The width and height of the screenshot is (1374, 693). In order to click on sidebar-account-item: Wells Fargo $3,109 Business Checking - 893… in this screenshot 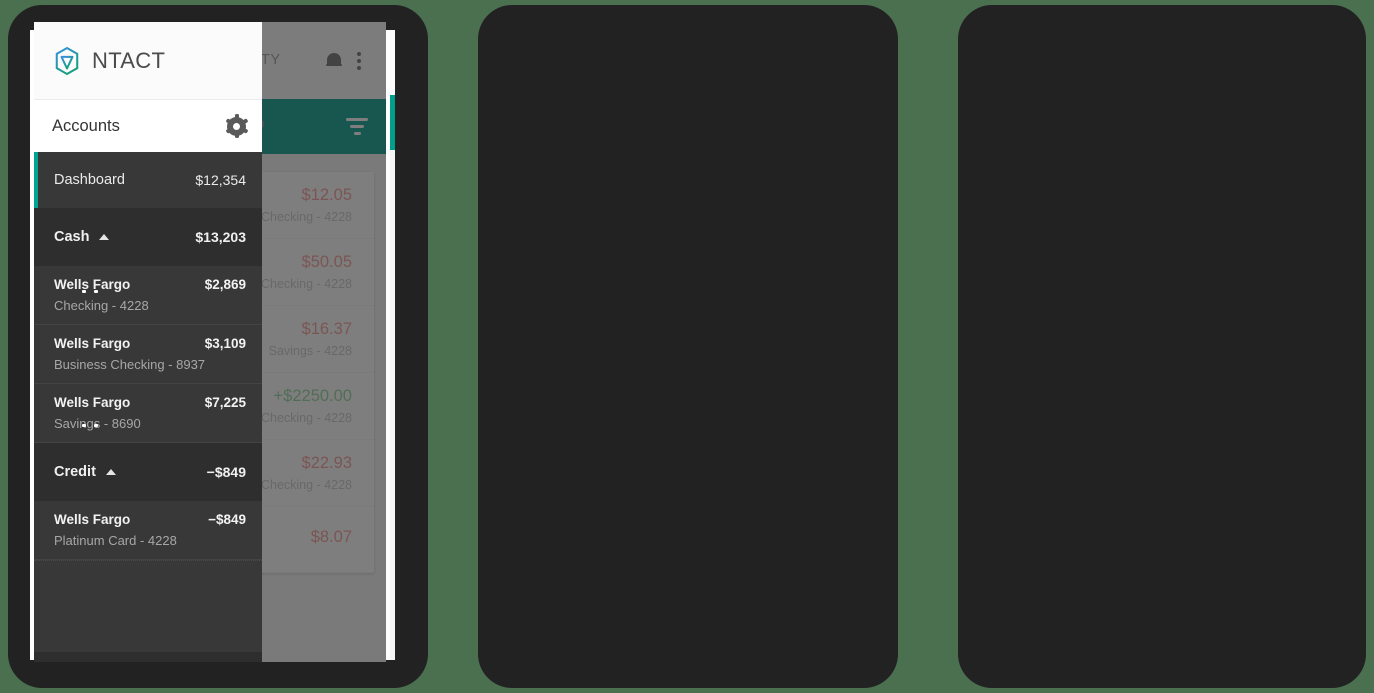, I will do `click(148, 354)`.